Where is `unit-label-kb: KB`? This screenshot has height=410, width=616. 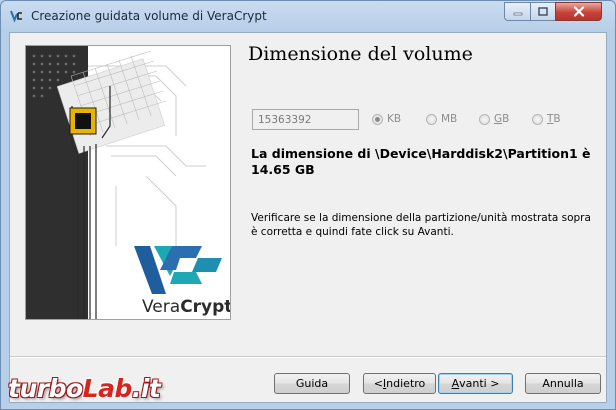 unit-label-kb: KB is located at coordinates (394, 119).